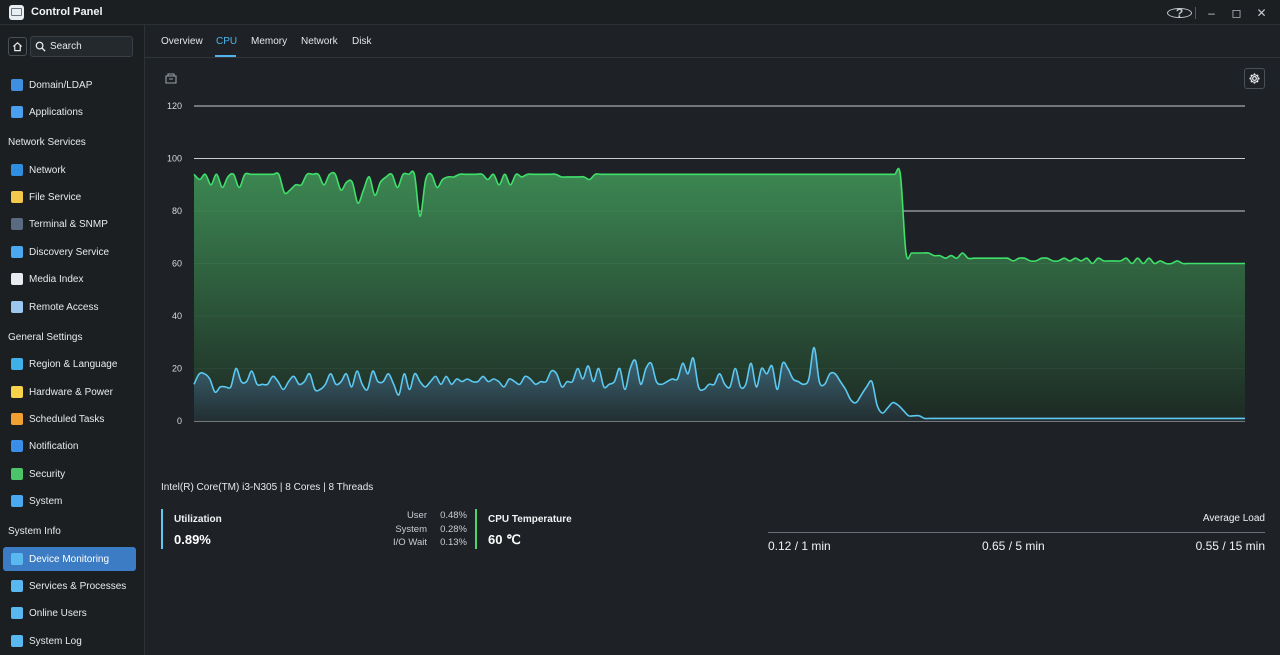 This screenshot has height=655, width=1280. I want to click on tab-overview: Overview, so click(182, 41).